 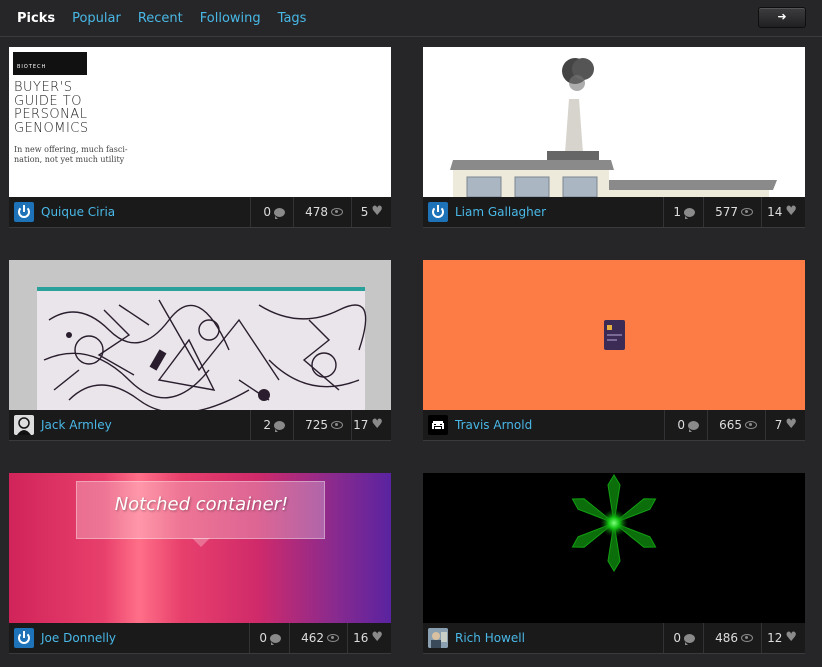 What do you see at coordinates (543, 425) in the screenshot?
I see `author: Travis Arnold` at bounding box center [543, 425].